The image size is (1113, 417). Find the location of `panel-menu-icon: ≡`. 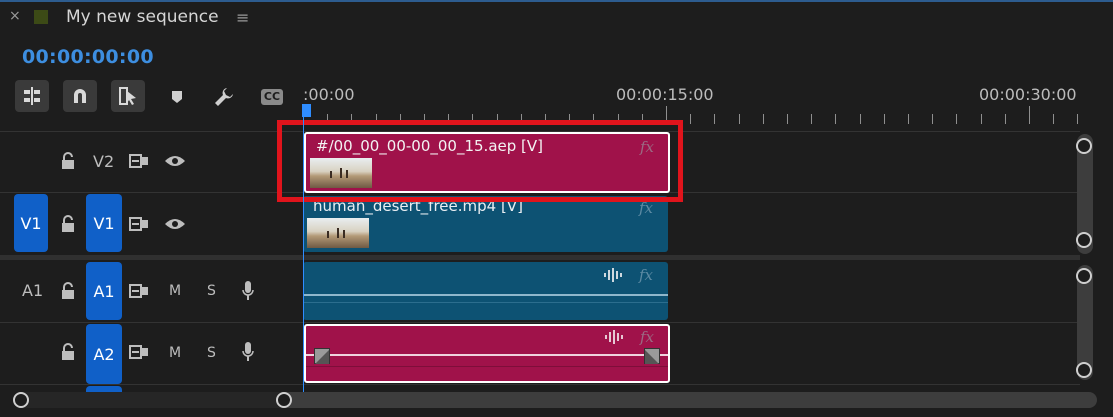

panel-menu-icon: ≡ is located at coordinates (242, 17).